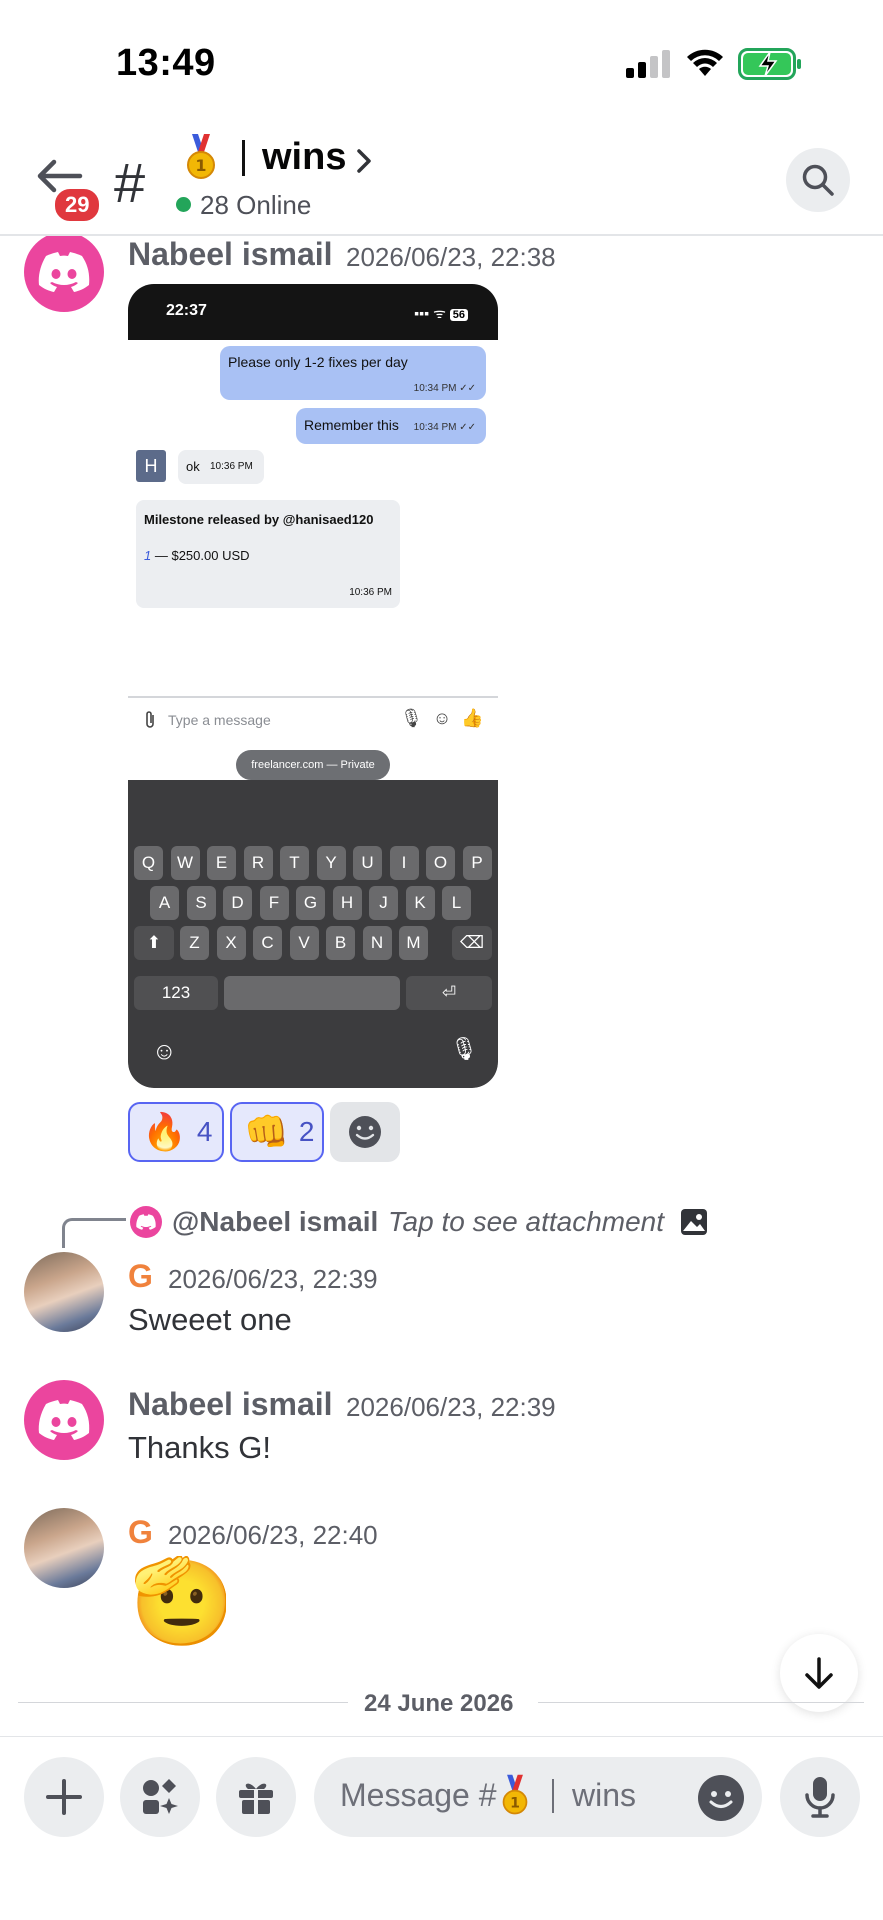 The width and height of the screenshot is (883, 1920). Describe the element at coordinates (441, 60) in the screenshot. I see `status-bar: 13:49` at that location.